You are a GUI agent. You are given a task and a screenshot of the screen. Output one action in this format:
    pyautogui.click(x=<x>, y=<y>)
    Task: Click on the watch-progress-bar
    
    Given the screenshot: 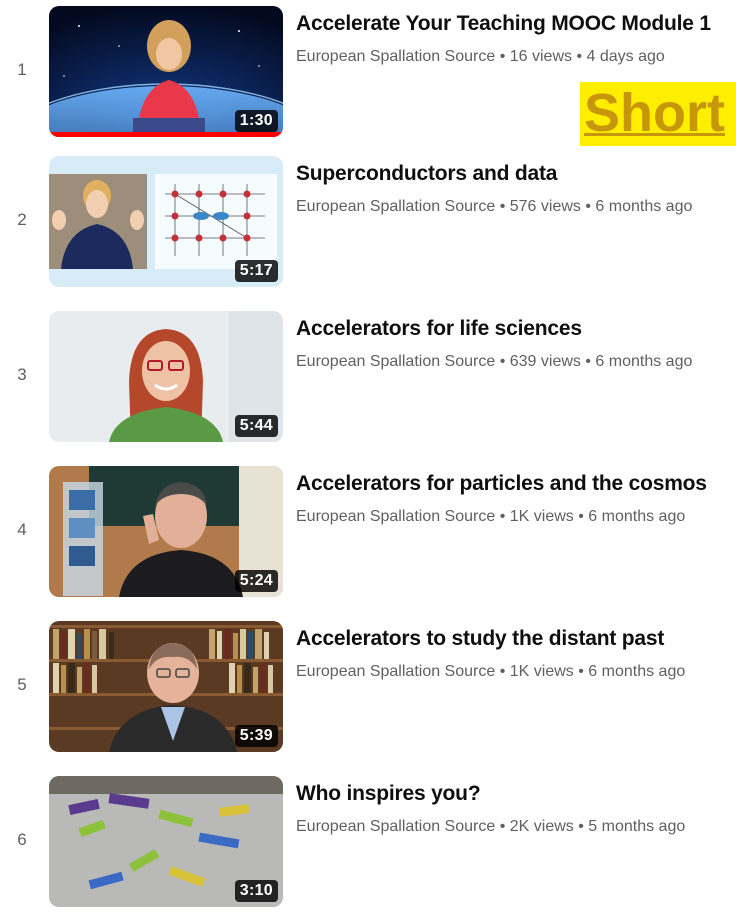 What is the action you would take?
    pyautogui.click(x=166, y=134)
    